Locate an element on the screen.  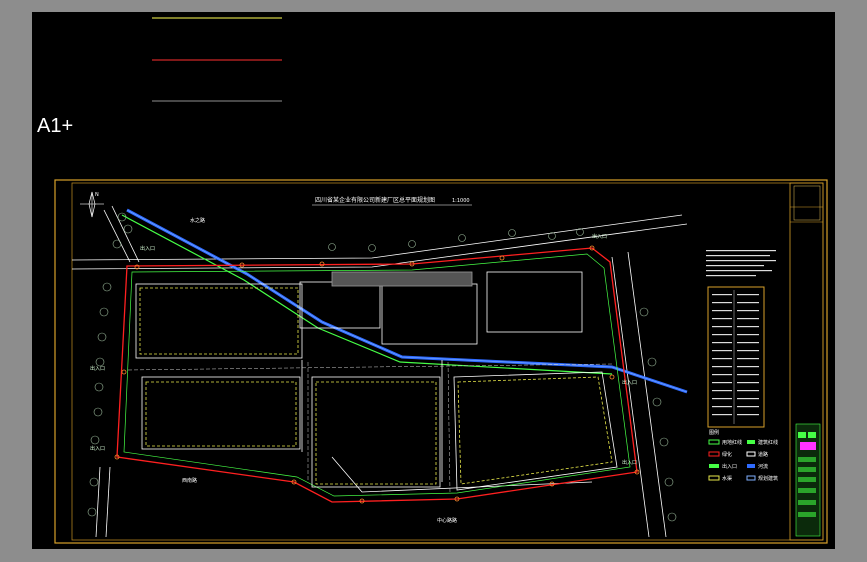
legend: 图例 用地红线 建筑红线 绿化 道路 出入口 河流 水渠 规划建筑 is located at coordinates (743, 455).